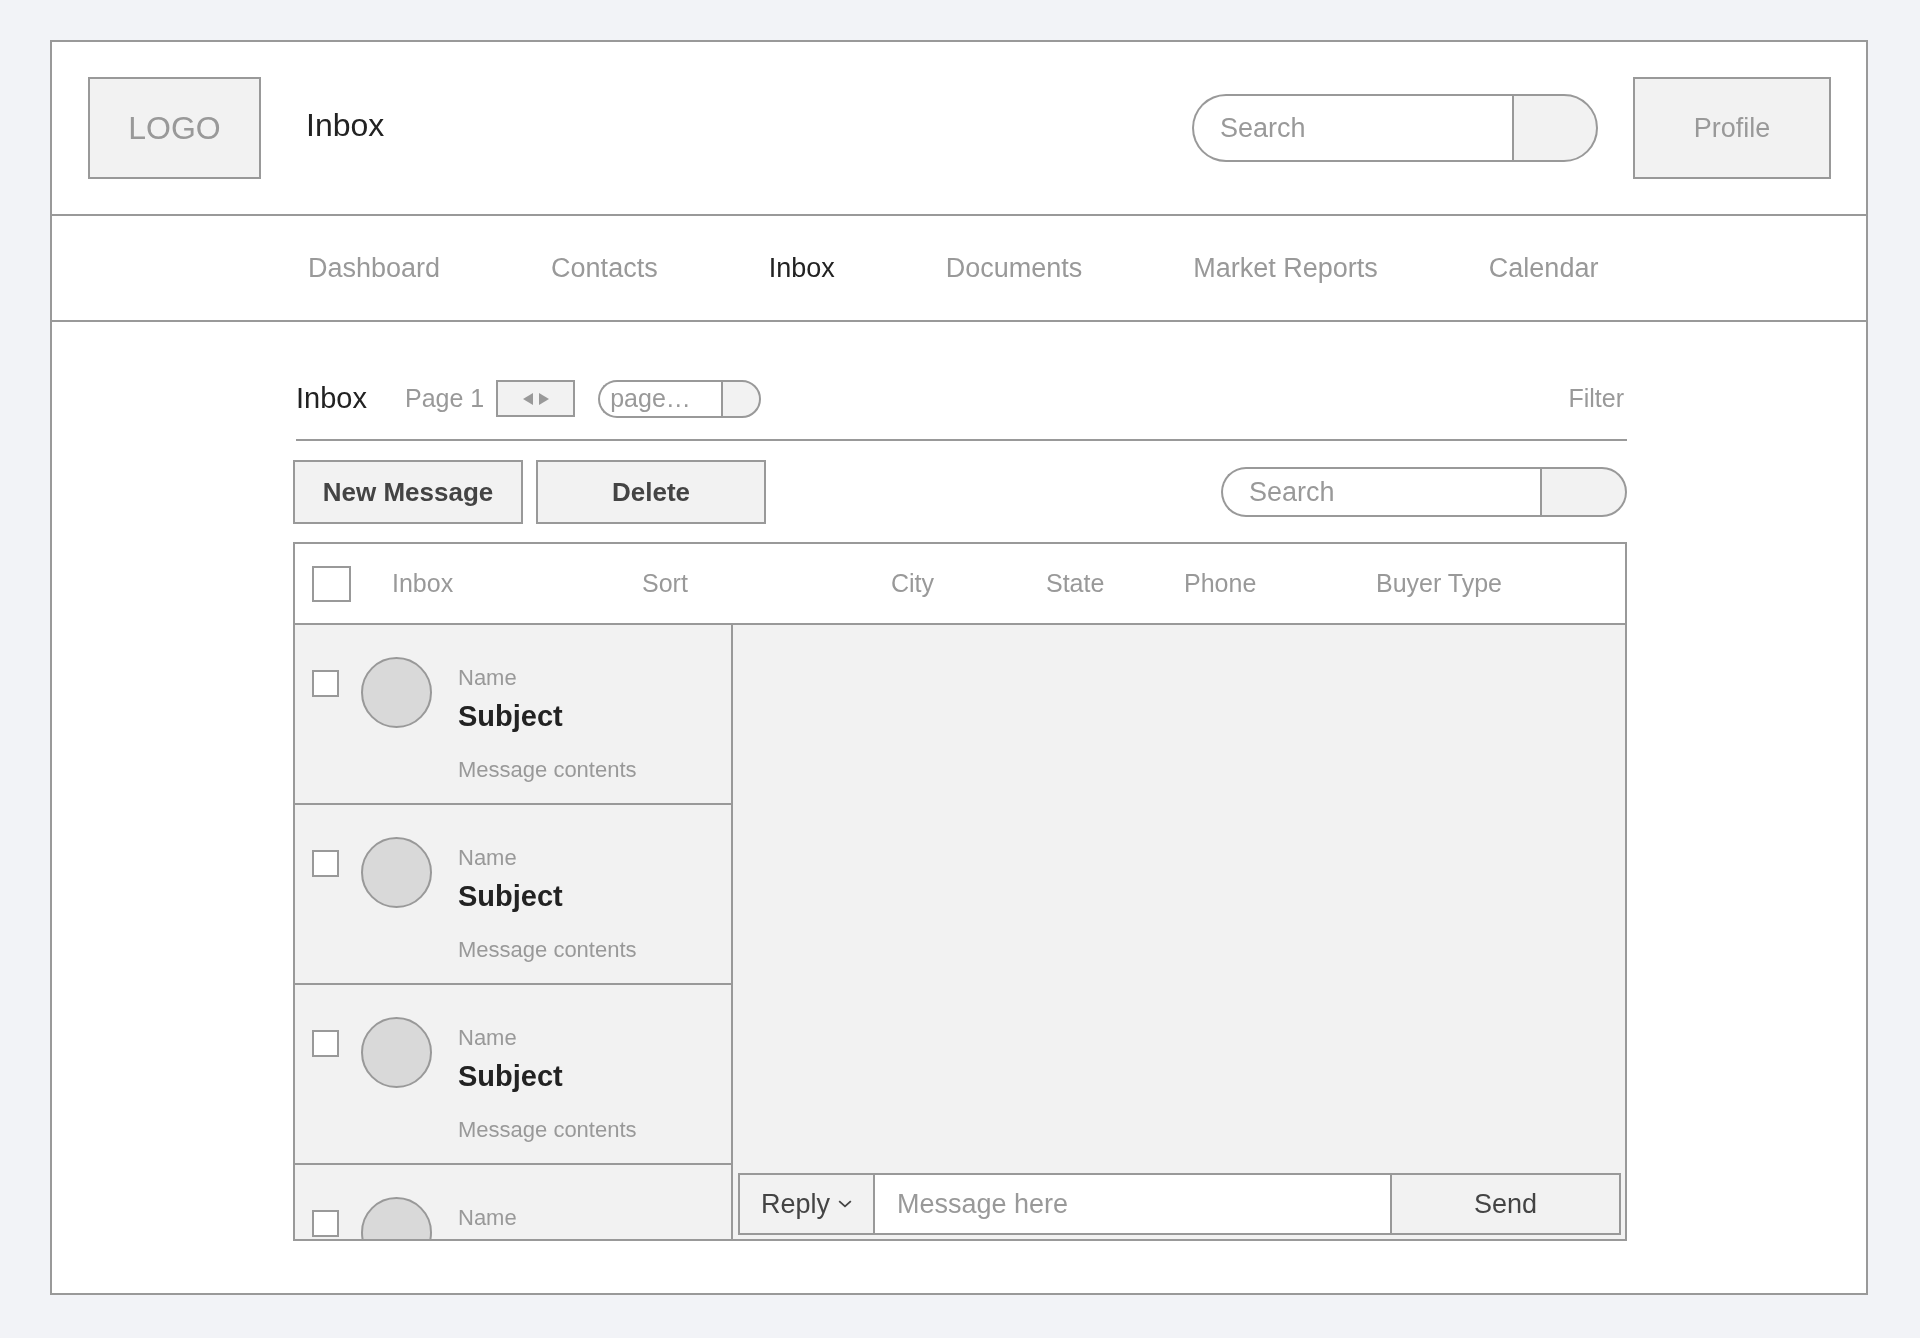 The image size is (1920, 1338). What do you see at coordinates (536, 398) in the screenshot?
I see `pager` at bounding box center [536, 398].